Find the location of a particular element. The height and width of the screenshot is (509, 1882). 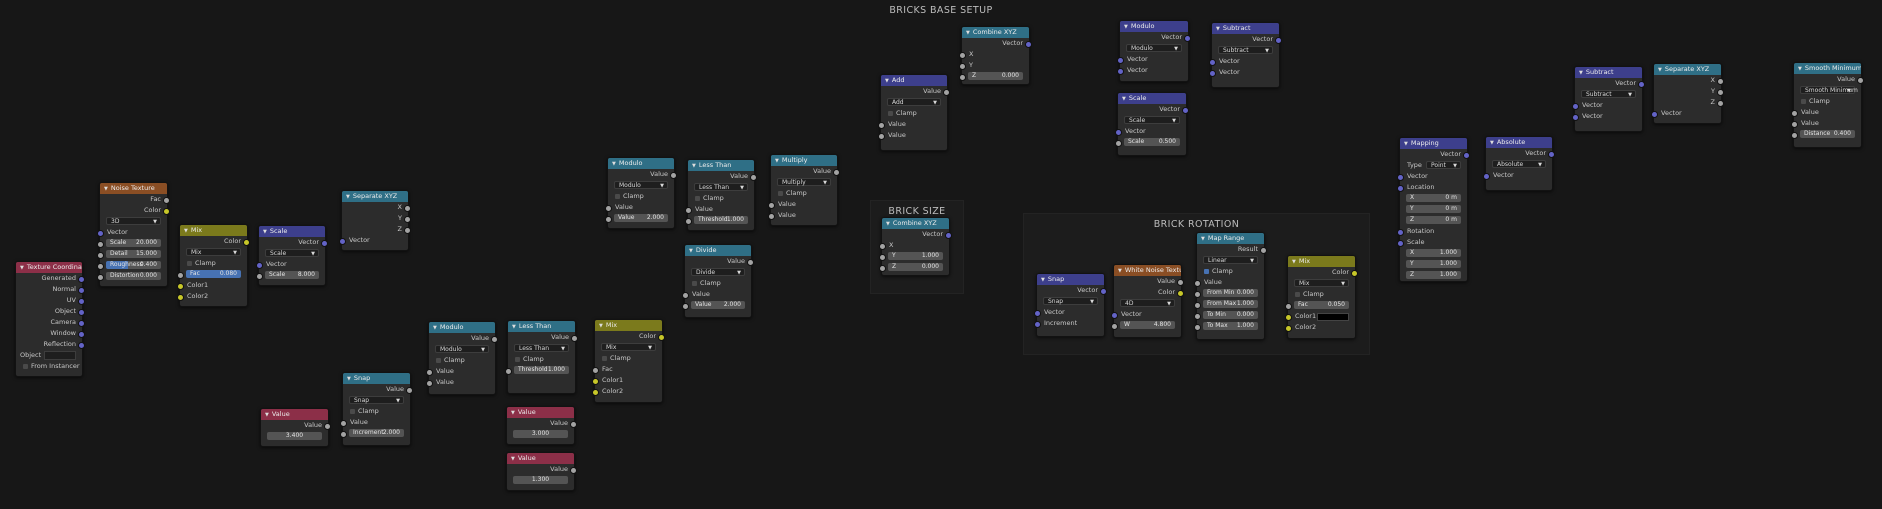

value-node-2: ▼ Value Value 3.000 is located at coordinates (541, 425).